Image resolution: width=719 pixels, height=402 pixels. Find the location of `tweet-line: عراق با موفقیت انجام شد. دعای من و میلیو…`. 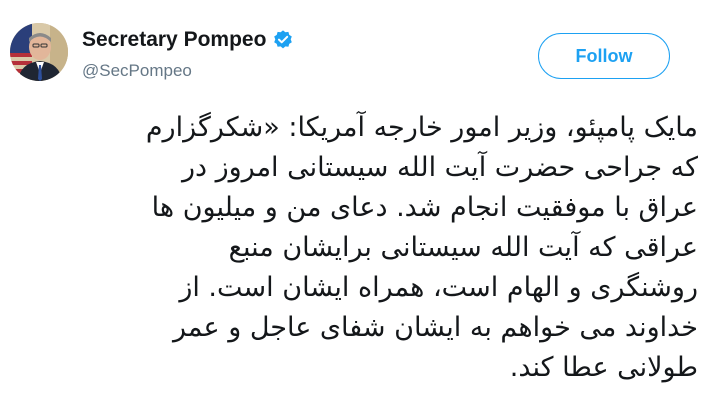

tweet-line: عراق با موفقیت انجام شد. دعای من و میلیو… is located at coordinates (424, 207).